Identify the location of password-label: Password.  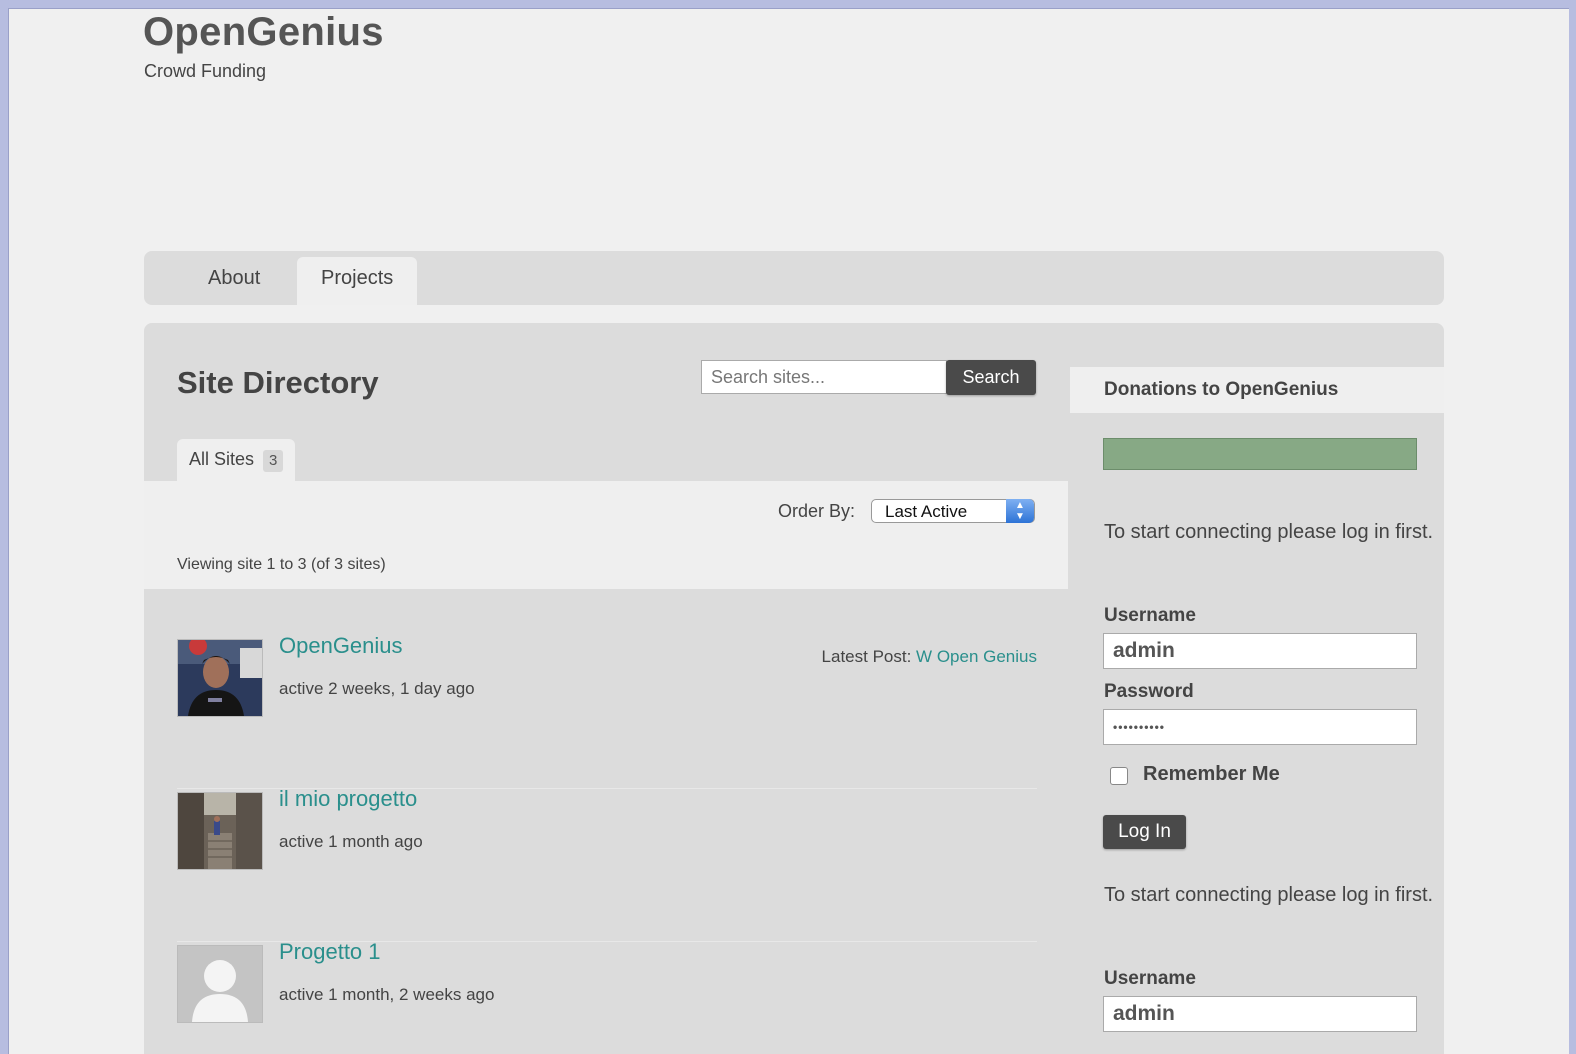
(1149, 691).